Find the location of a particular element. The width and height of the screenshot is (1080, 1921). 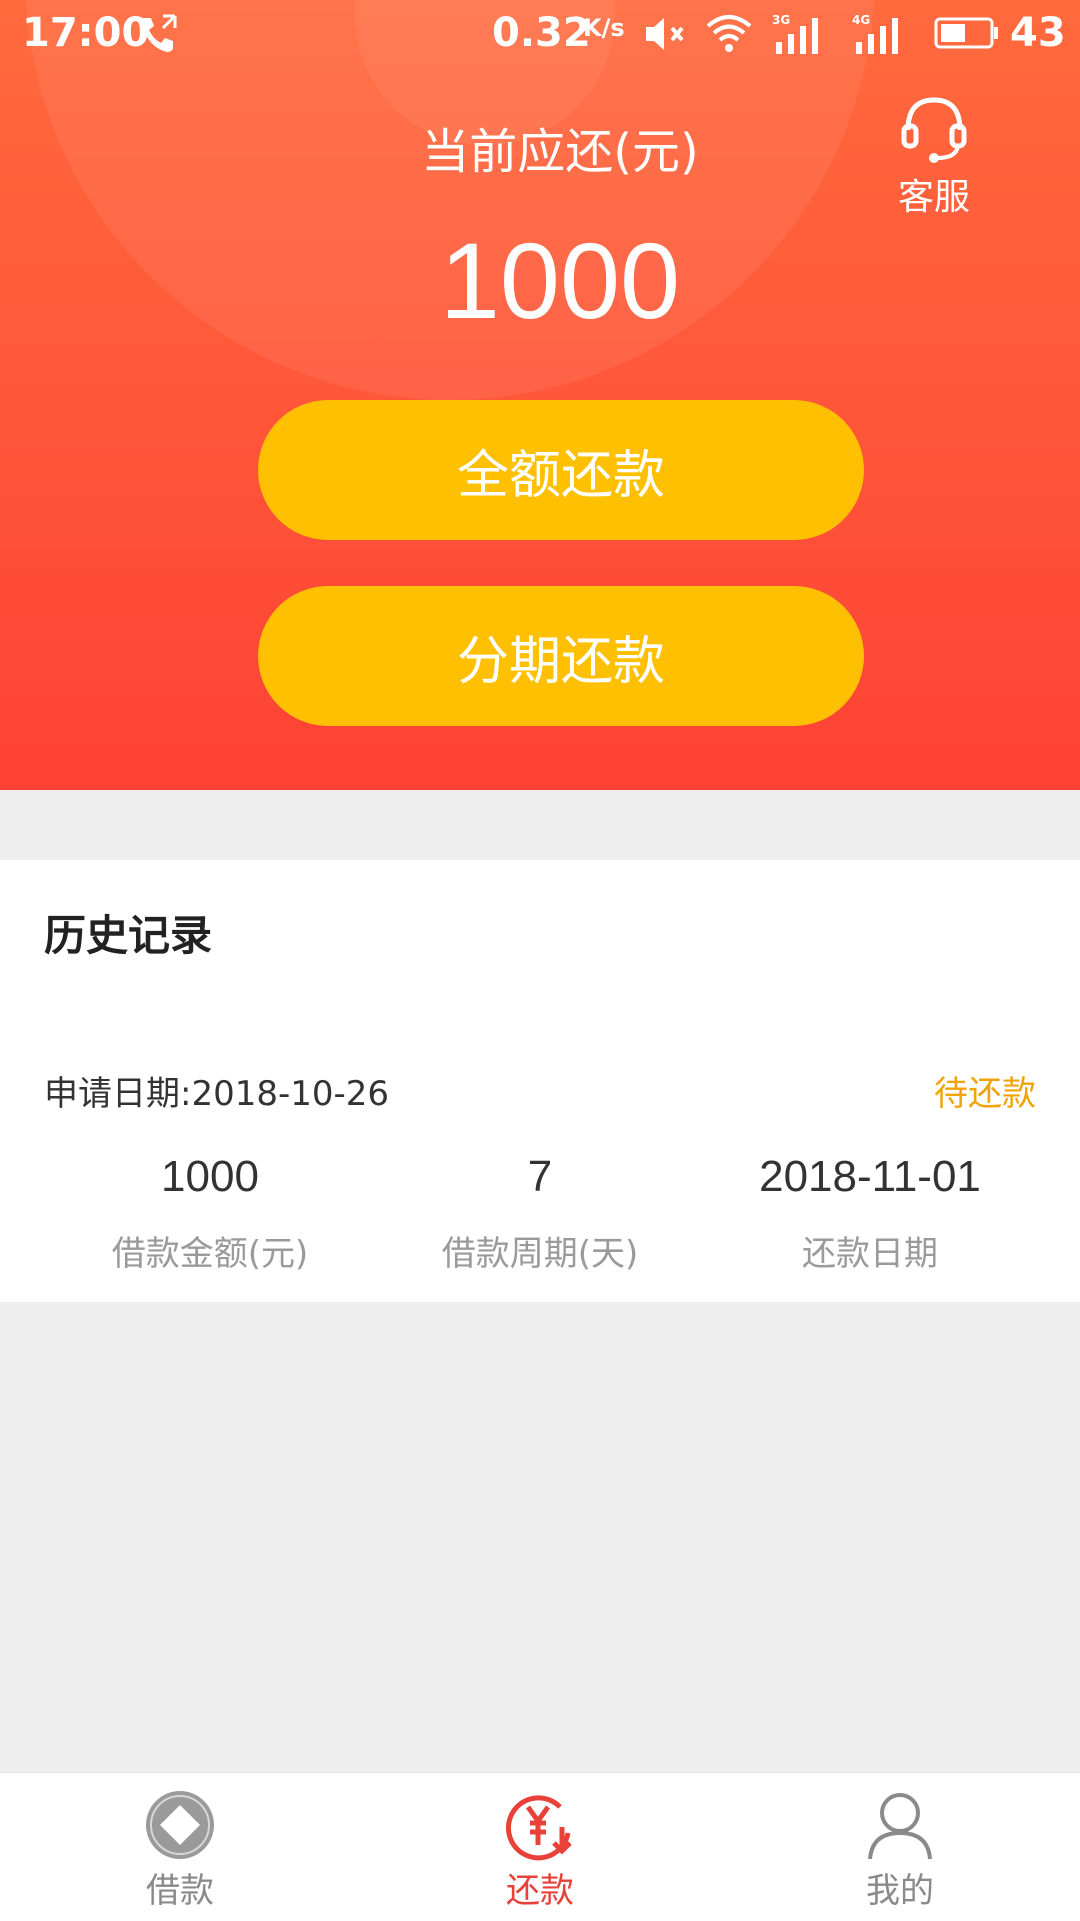

nav-label-borrow: 借款 is located at coordinates (180, 1891).